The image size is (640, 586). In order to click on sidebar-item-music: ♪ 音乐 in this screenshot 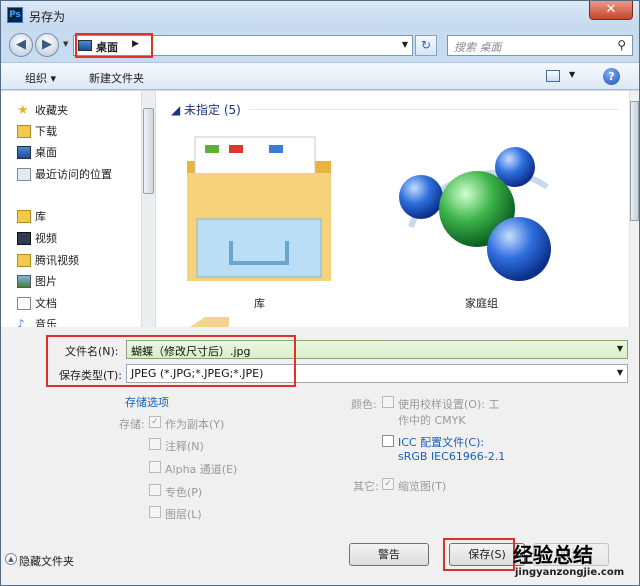, I will do `click(37, 322)`.